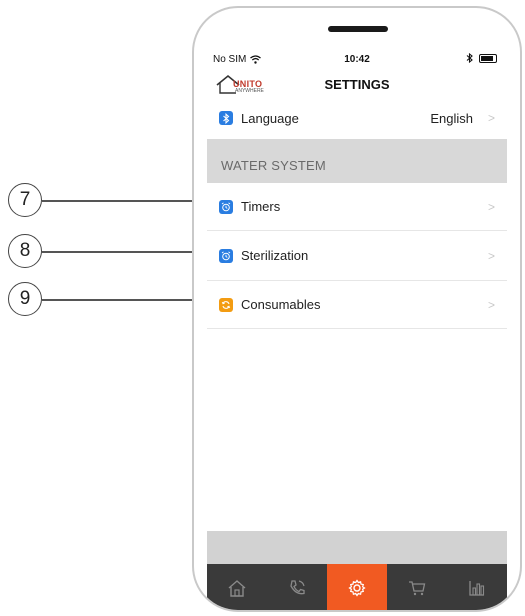 This screenshot has height=616, width=525. I want to click on section-header-water-system: WATER SYSTEM, so click(357, 161).